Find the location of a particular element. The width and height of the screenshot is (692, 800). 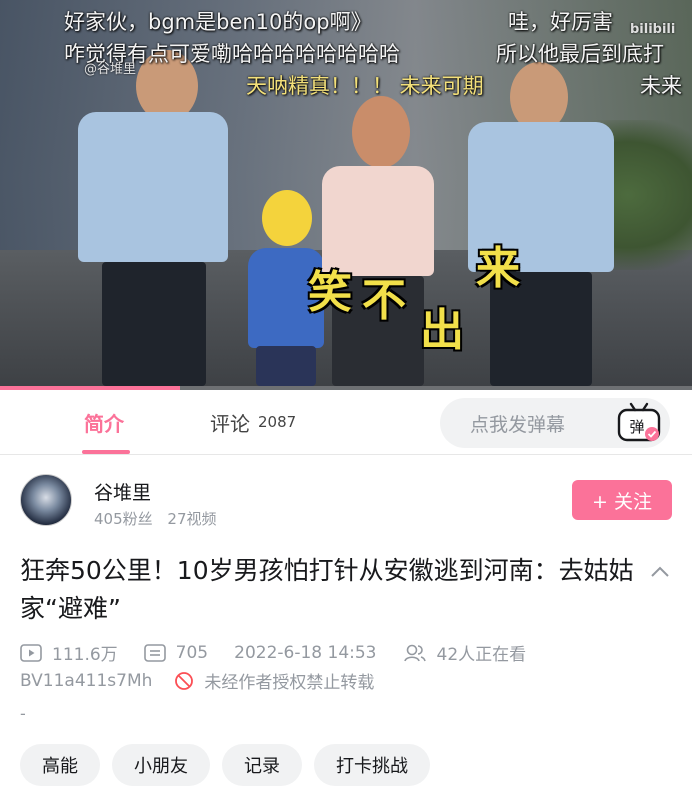

video-caption-char: 出 is located at coordinates (442, 330).